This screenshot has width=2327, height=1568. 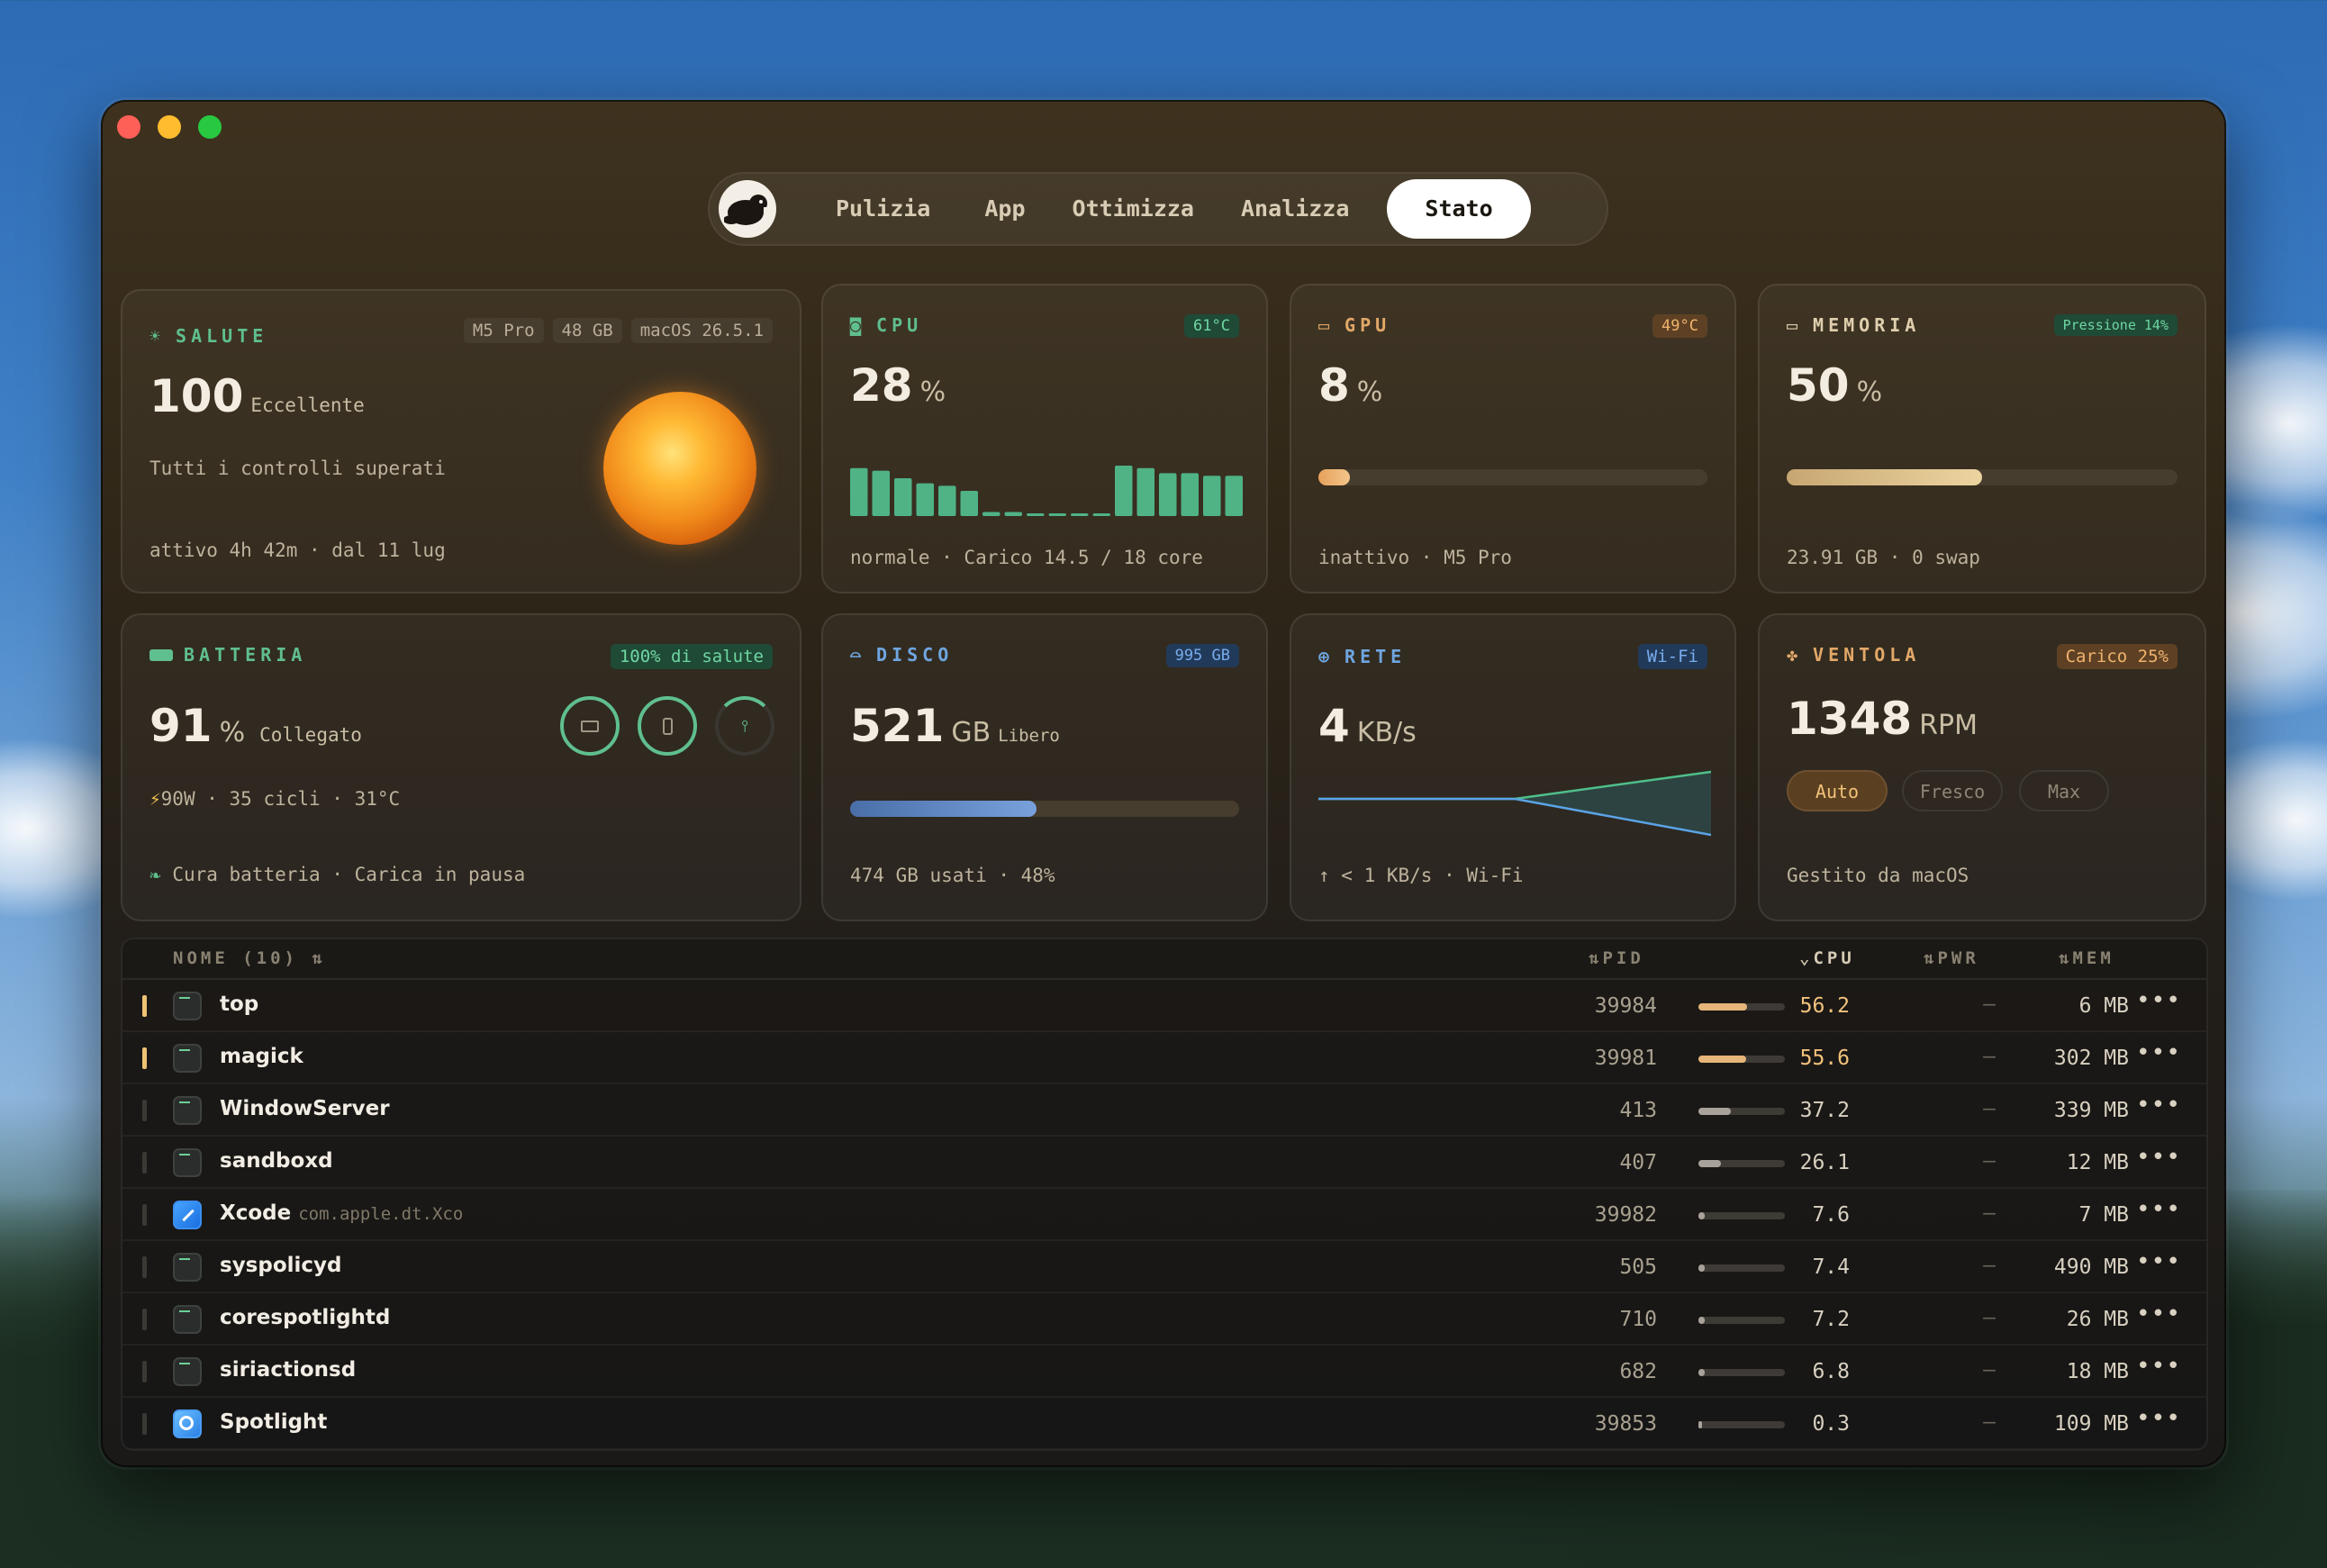 I want to click on process-name: magick, so click(x=261, y=1056).